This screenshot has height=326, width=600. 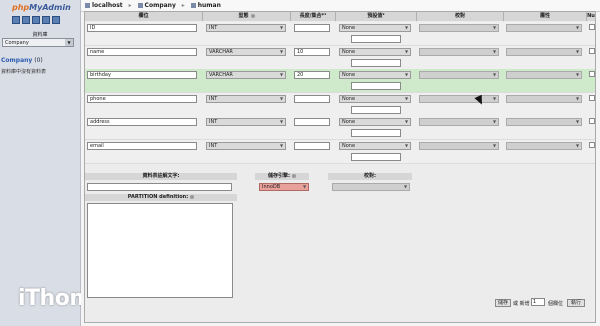 I want to click on collation-label: 校對:, so click(x=370, y=176).